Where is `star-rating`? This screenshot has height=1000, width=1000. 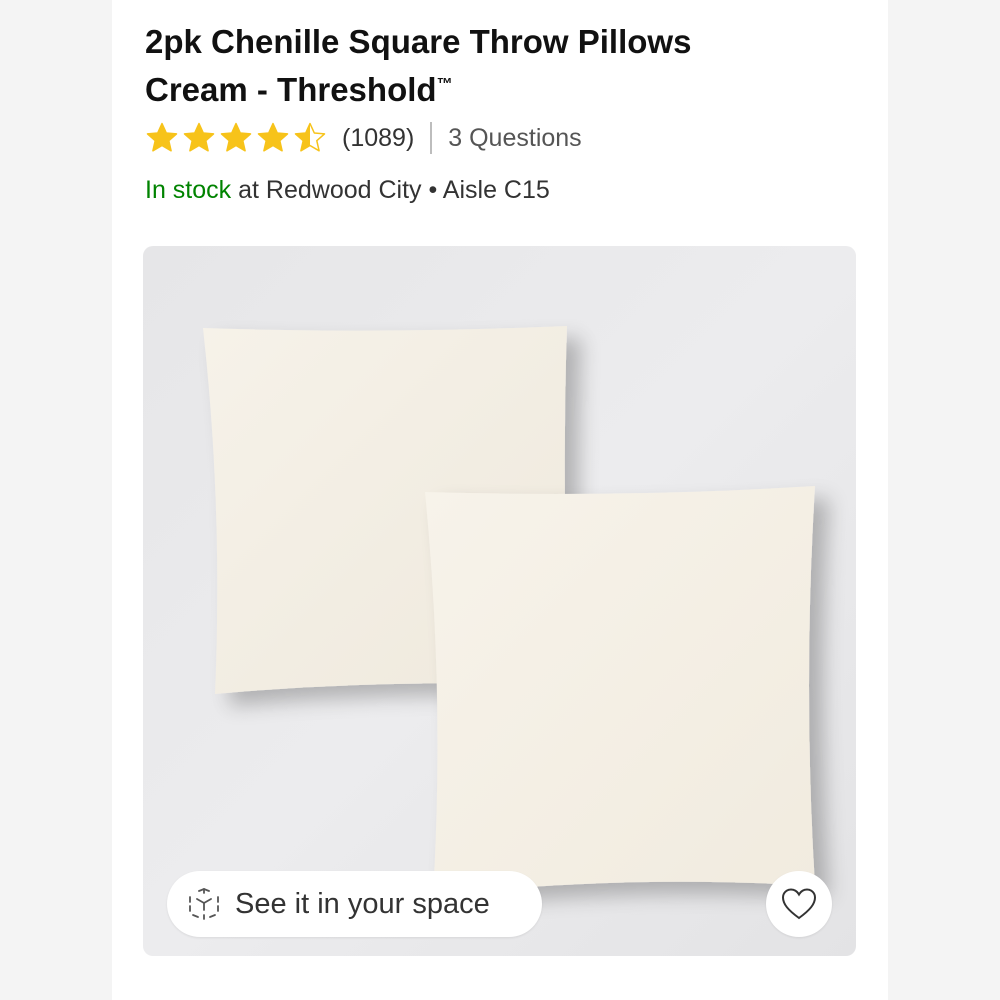
star-rating is located at coordinates (237, 138).